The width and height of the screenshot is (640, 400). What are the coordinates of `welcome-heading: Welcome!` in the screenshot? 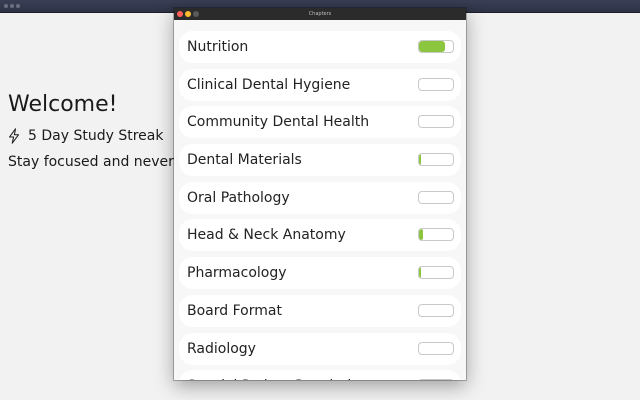 It's located at (63, 104).